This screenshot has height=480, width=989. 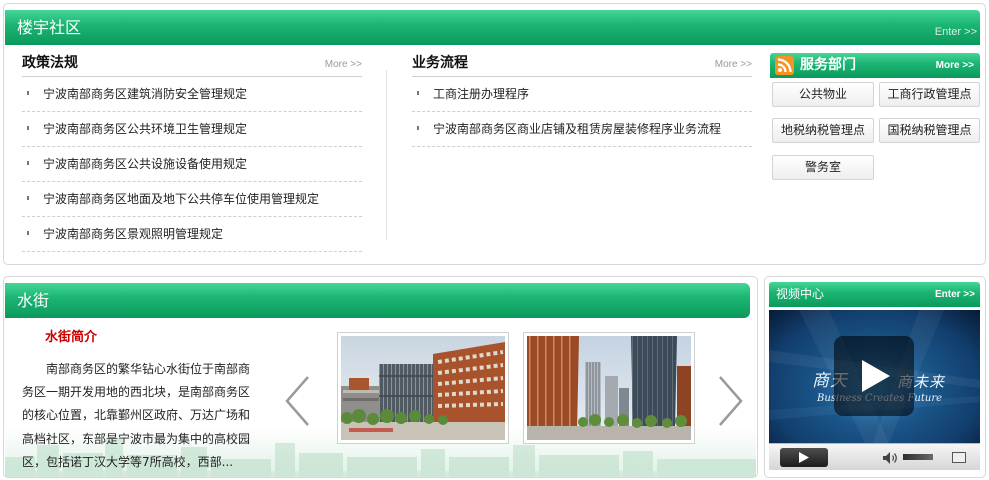 What do you see at coordinates (823, 130) in the screenshot?
I see `service-button-local-tax: 地税纳税管理点` at bounding box center [823, 130].